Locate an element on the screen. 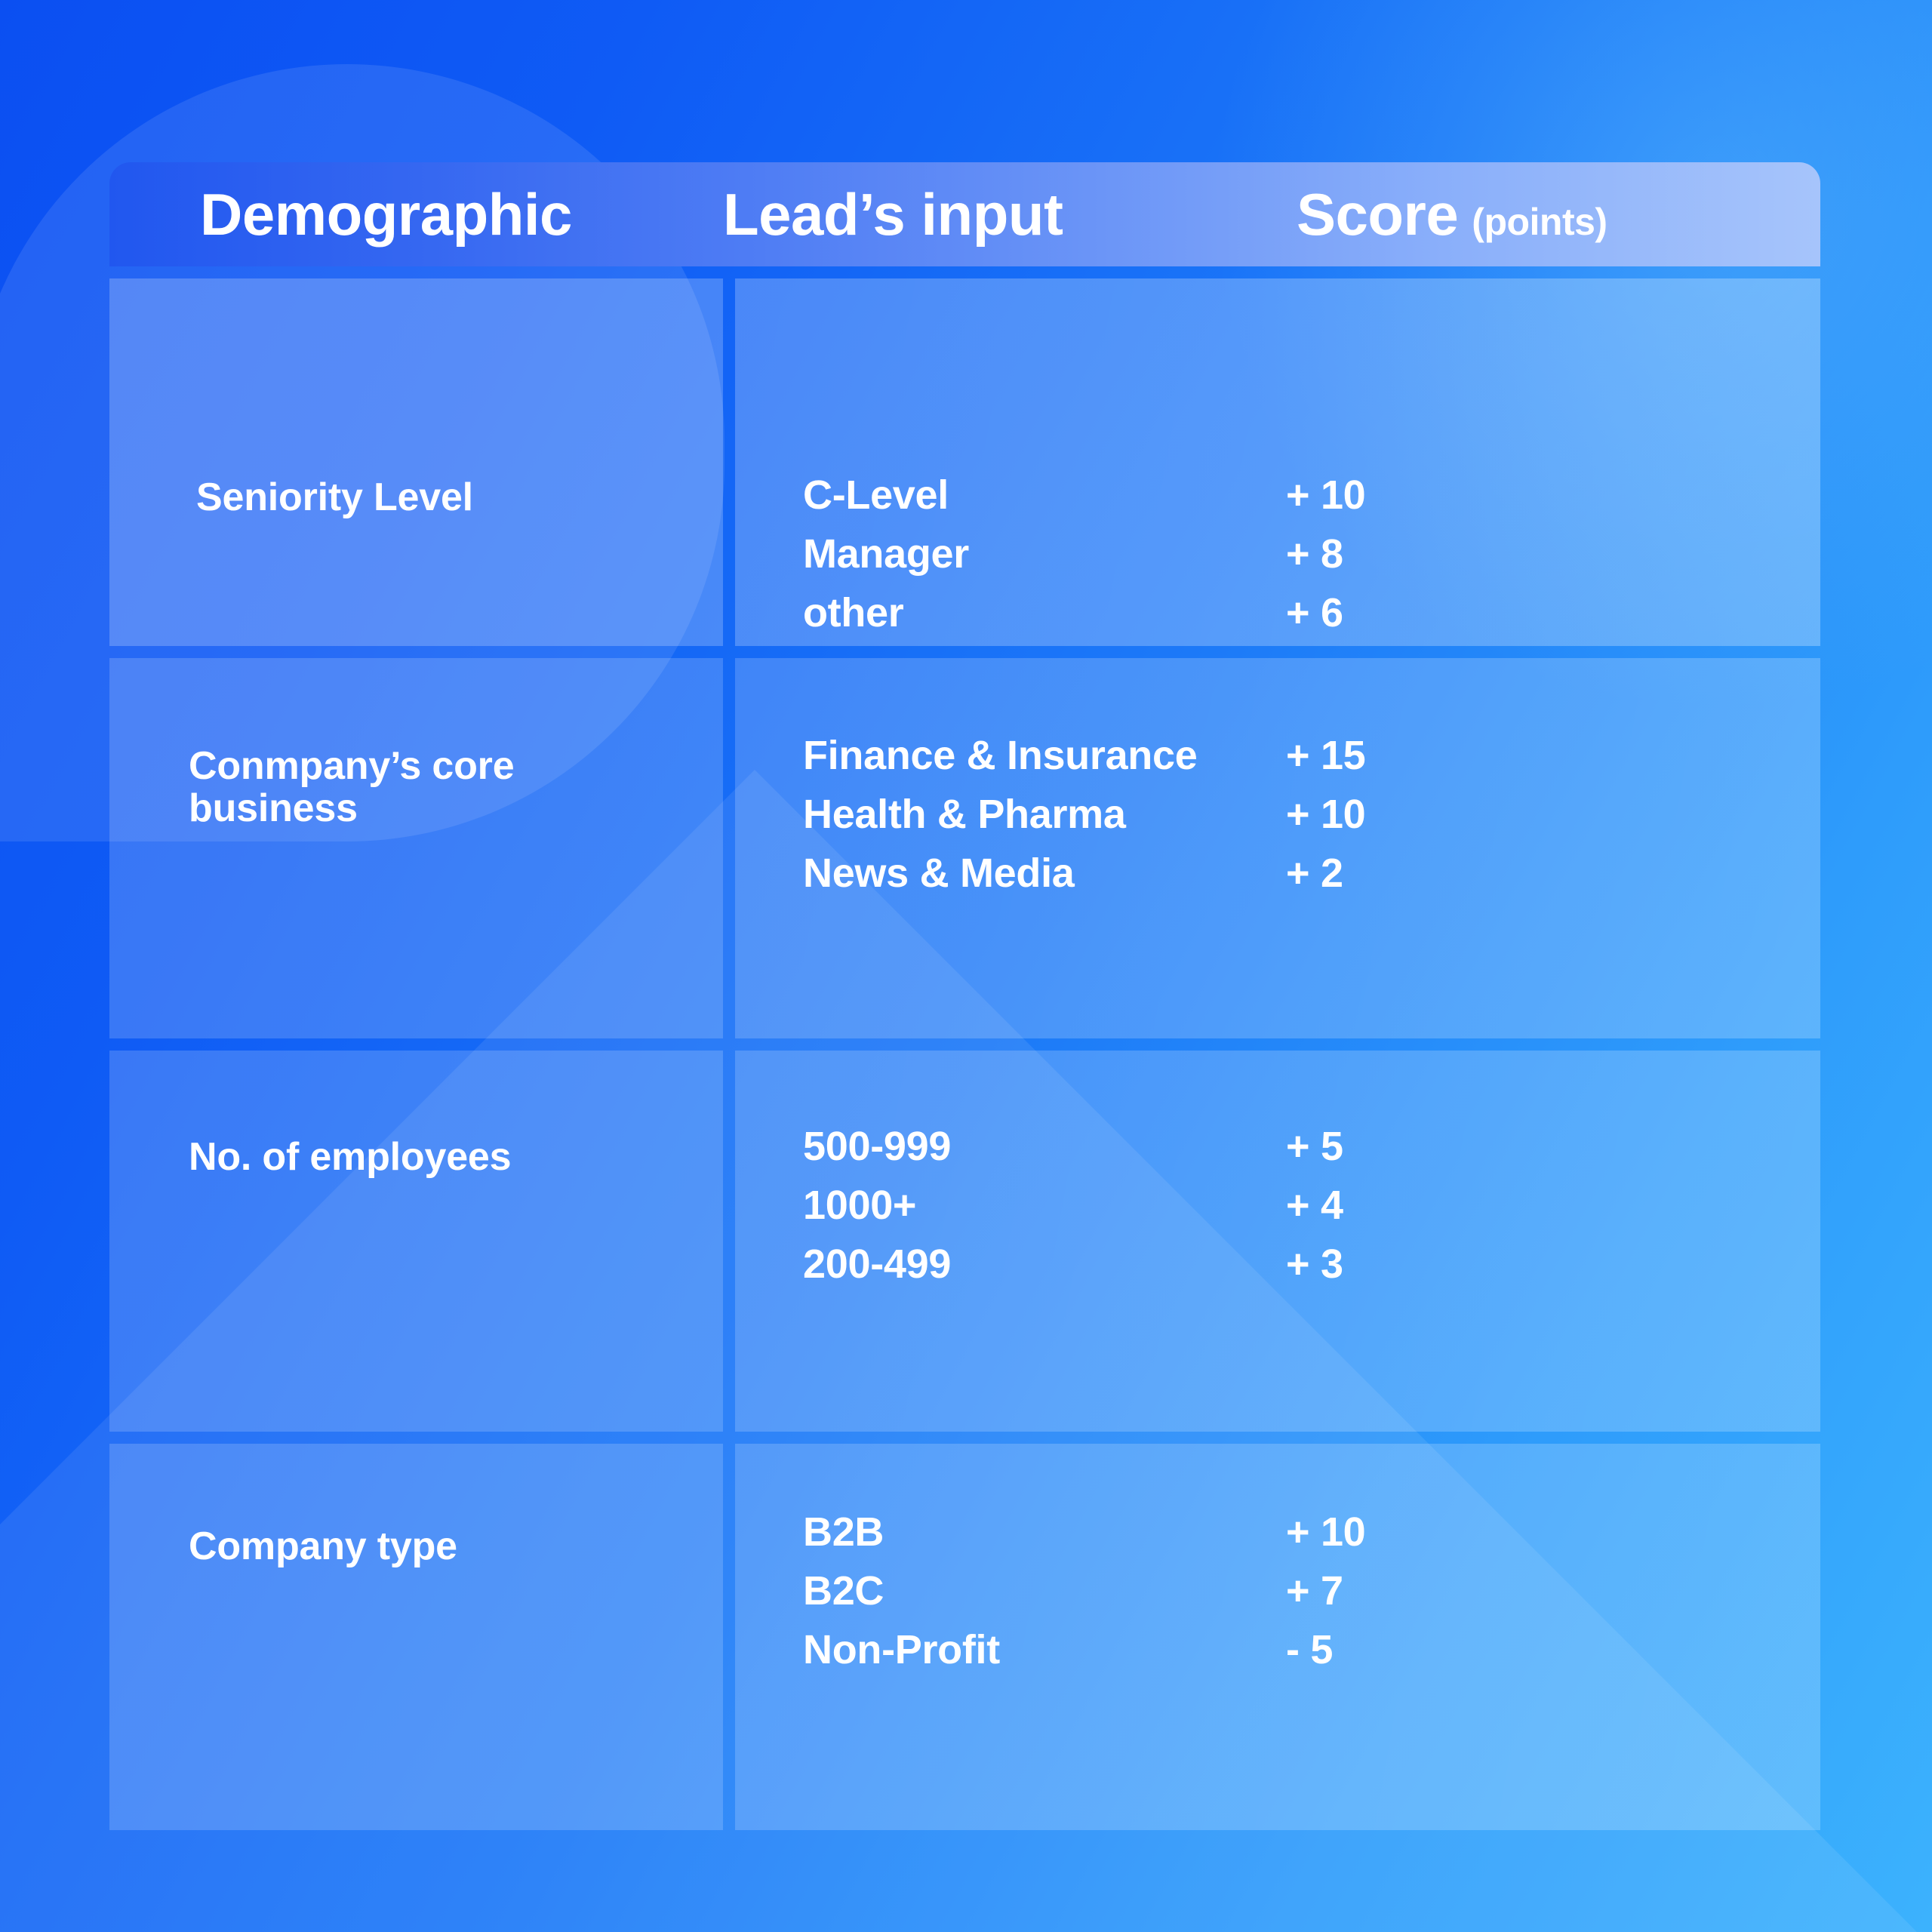 Image resolution: width=1932 pixels, height=1932 pixels. column-header-score-unit: (points) is located at coordinates (1539, 221).